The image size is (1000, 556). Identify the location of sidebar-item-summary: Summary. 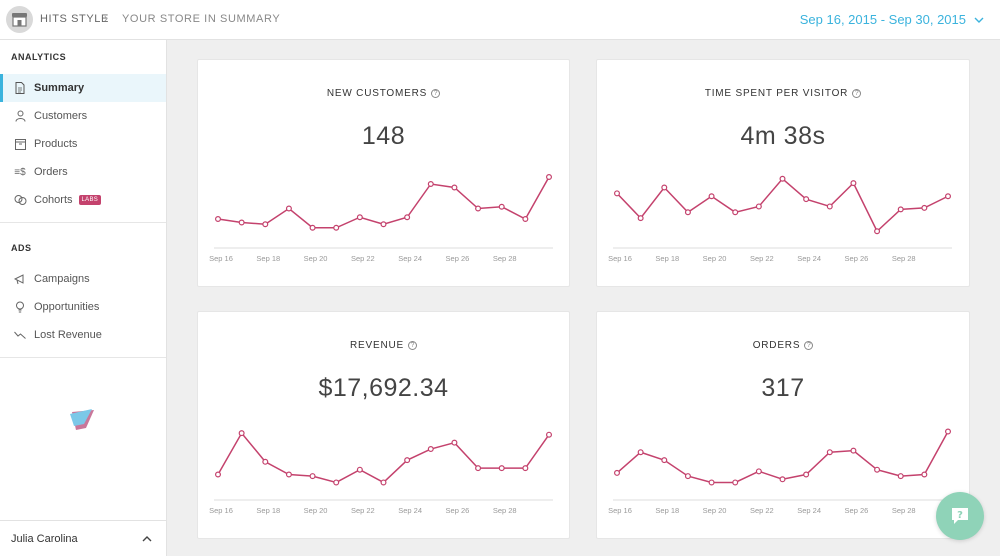
(83, 88).